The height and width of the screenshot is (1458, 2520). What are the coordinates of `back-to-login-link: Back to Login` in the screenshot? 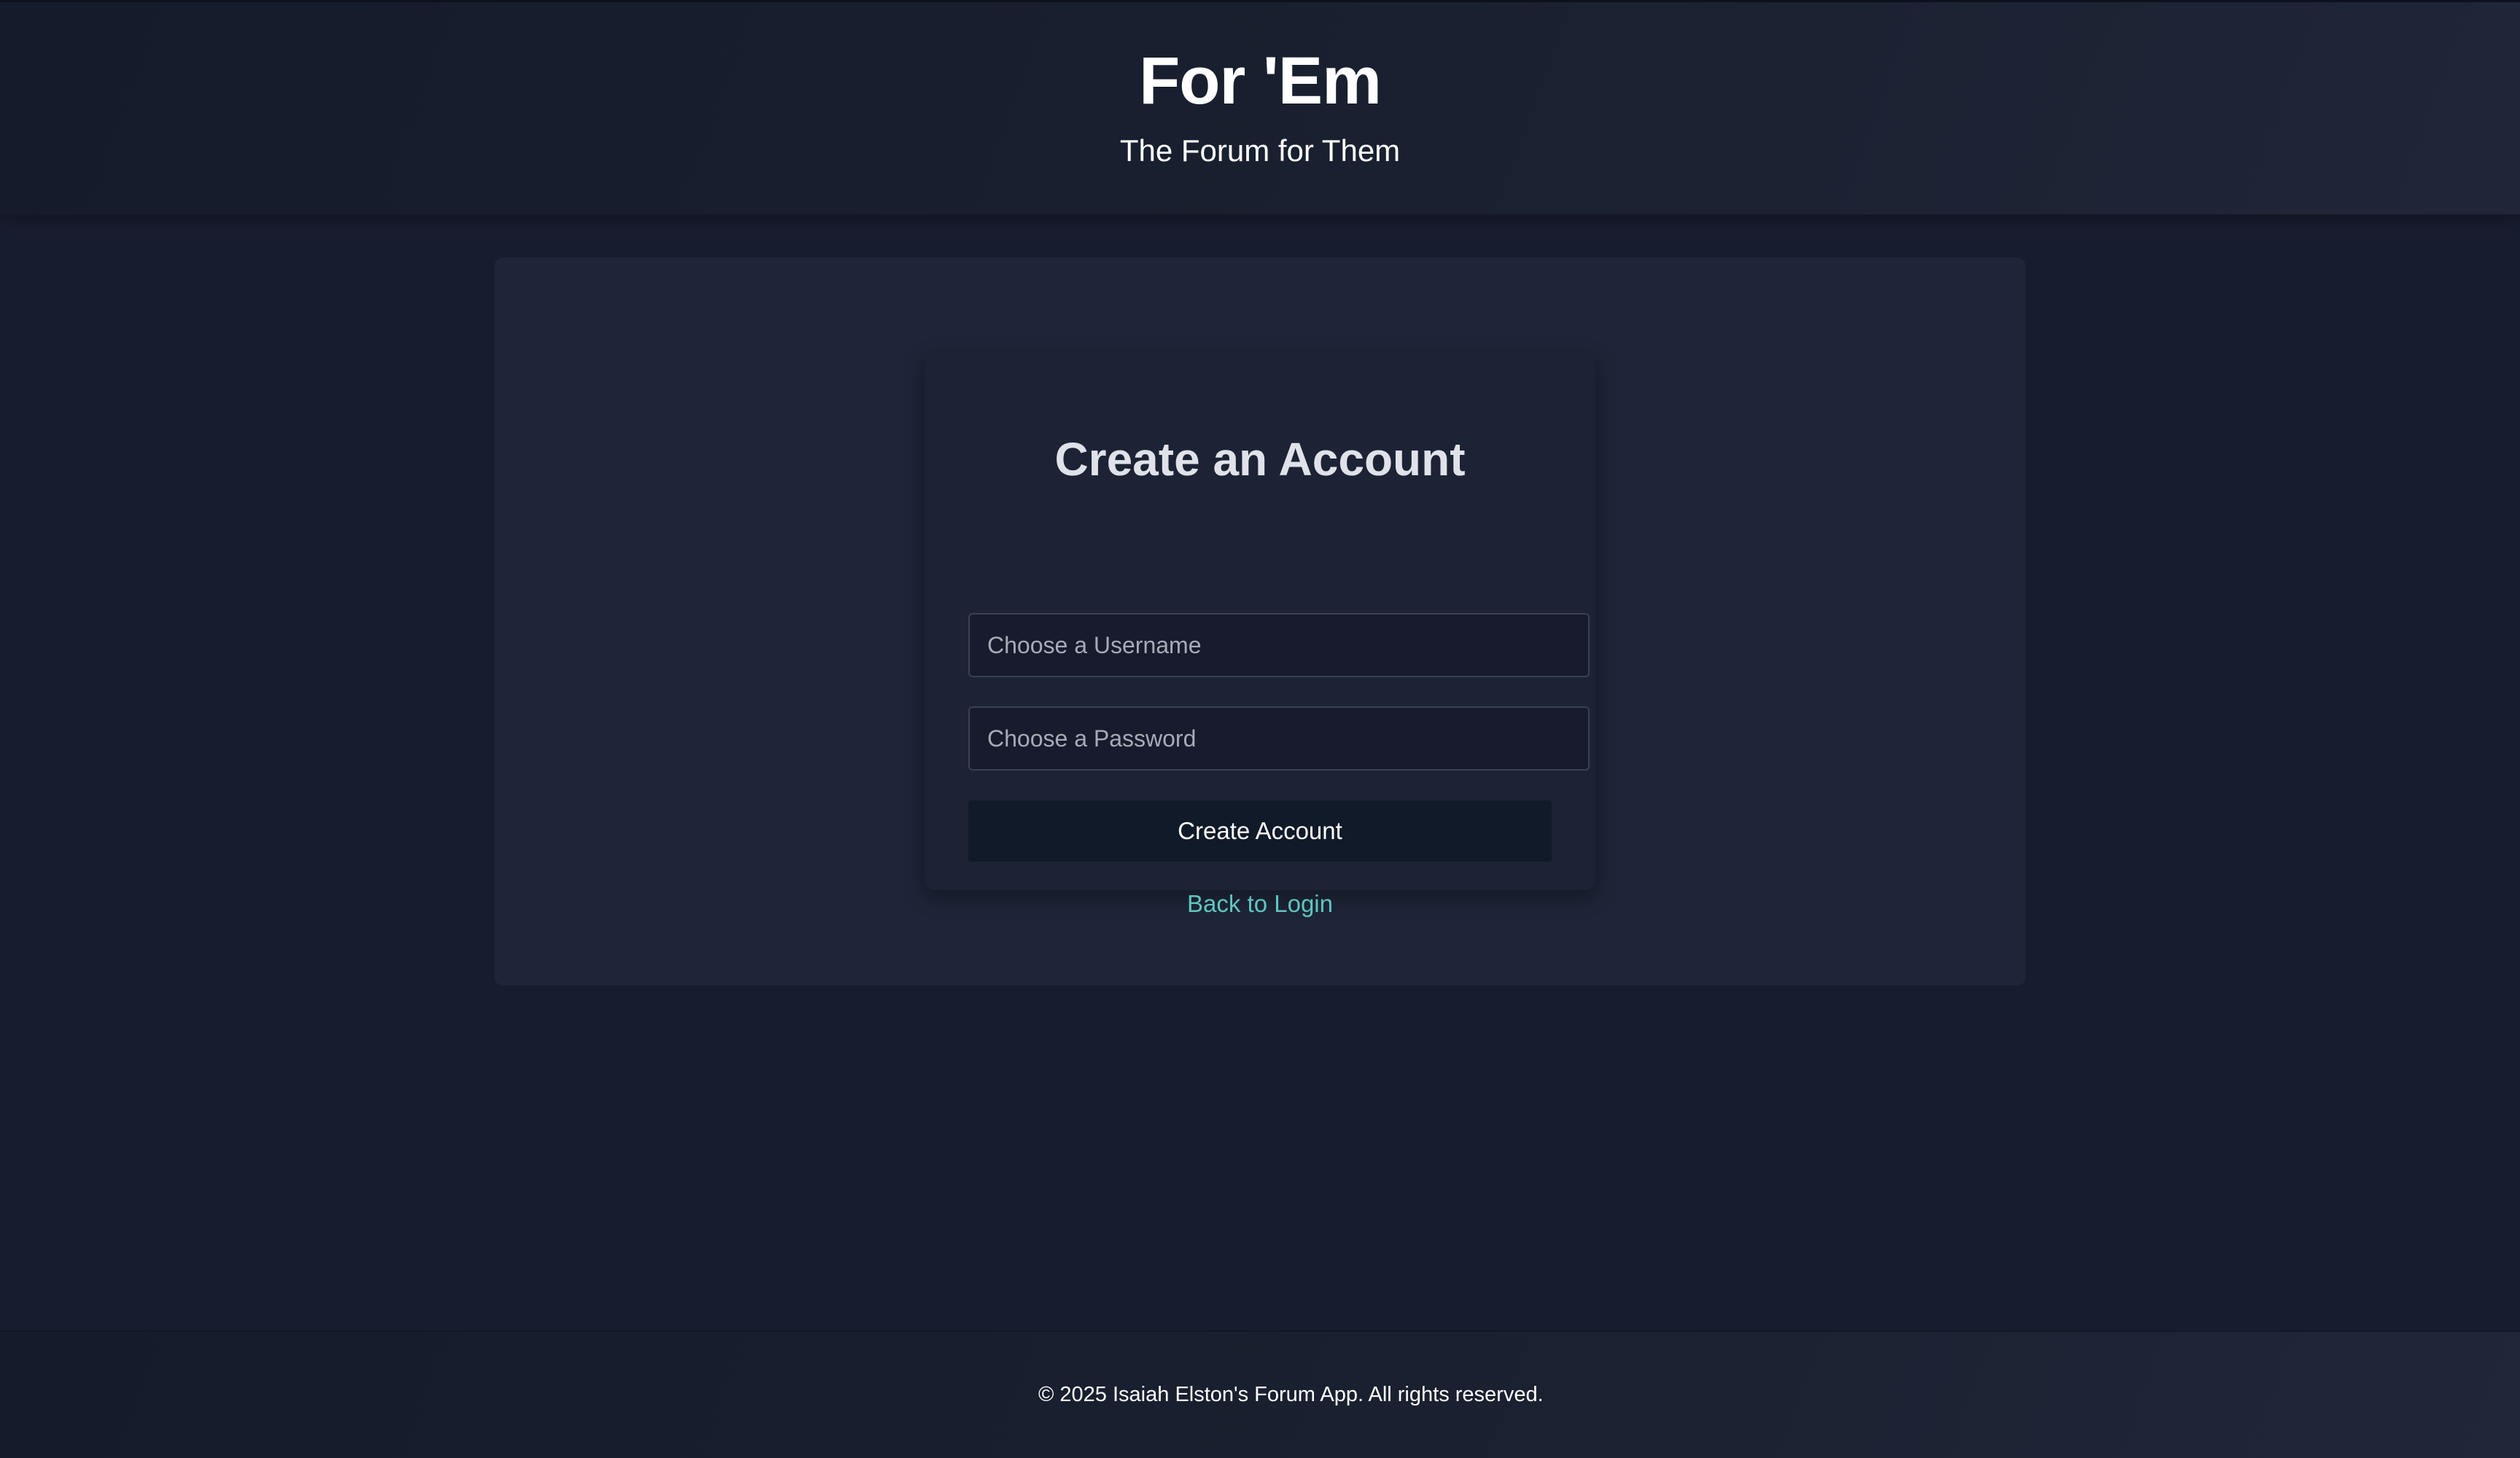 It's located at (1260, 904).